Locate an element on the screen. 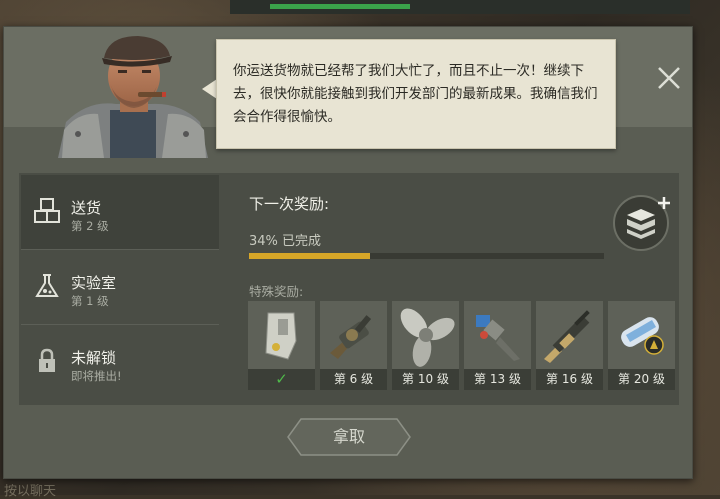 This screenshot has height=499, width=720. progress-bar is located at coordinates (426, 256).